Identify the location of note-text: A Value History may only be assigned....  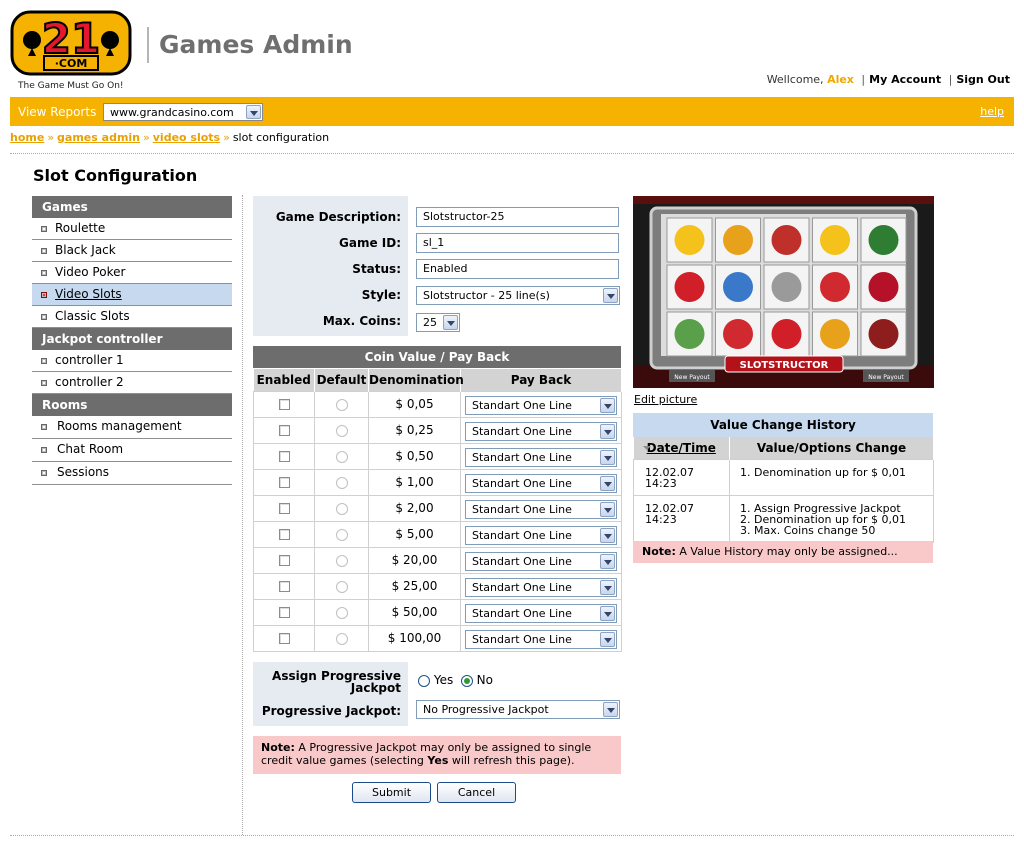
(788, 551).